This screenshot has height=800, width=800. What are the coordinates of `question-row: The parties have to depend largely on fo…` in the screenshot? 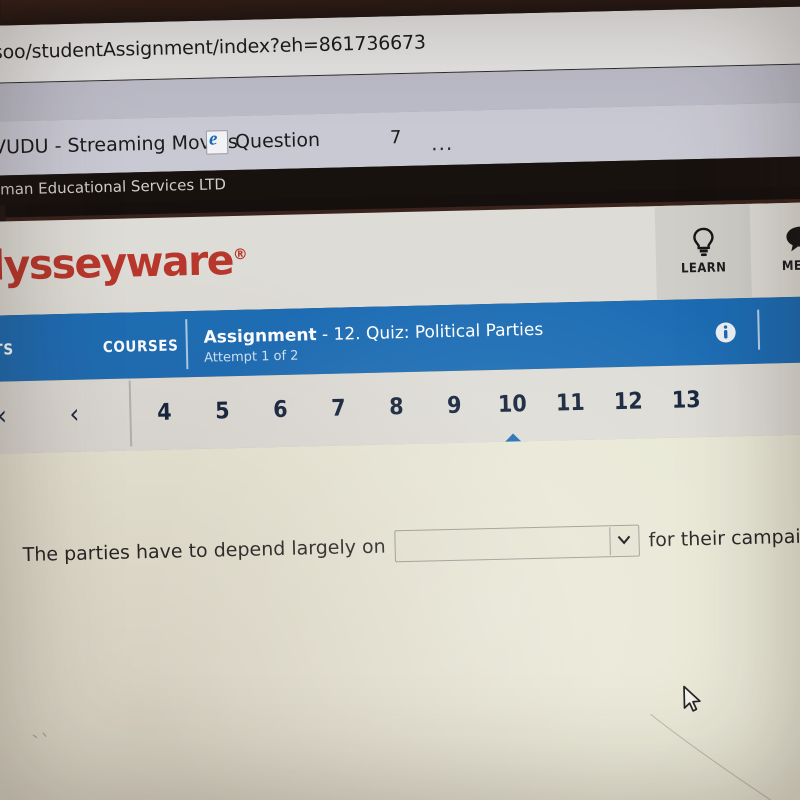 It's located at (411, 544).